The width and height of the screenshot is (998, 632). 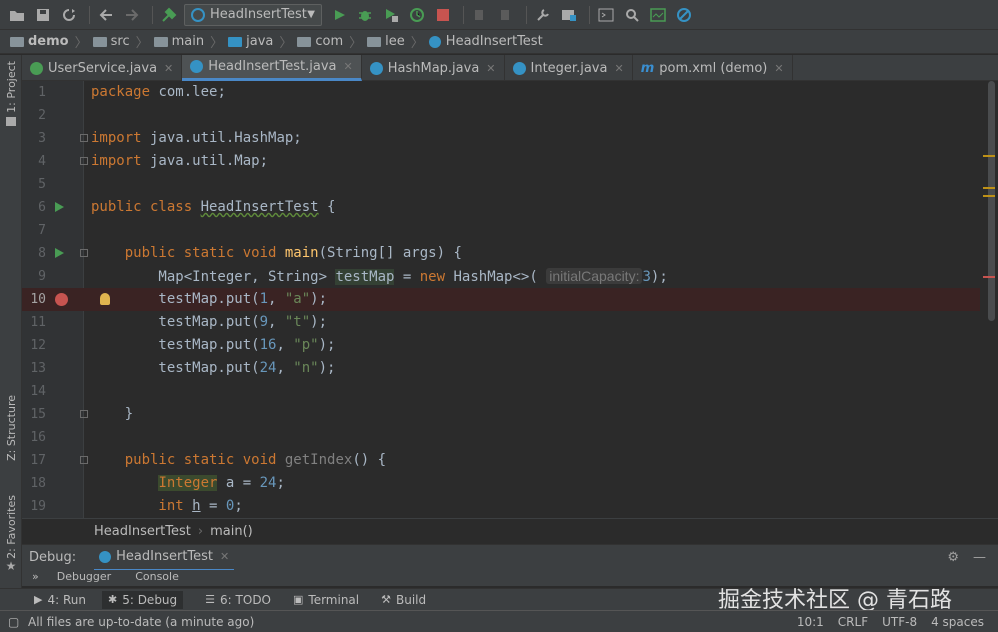 I want to click on code-line: 7, so click(x=501, y=230).